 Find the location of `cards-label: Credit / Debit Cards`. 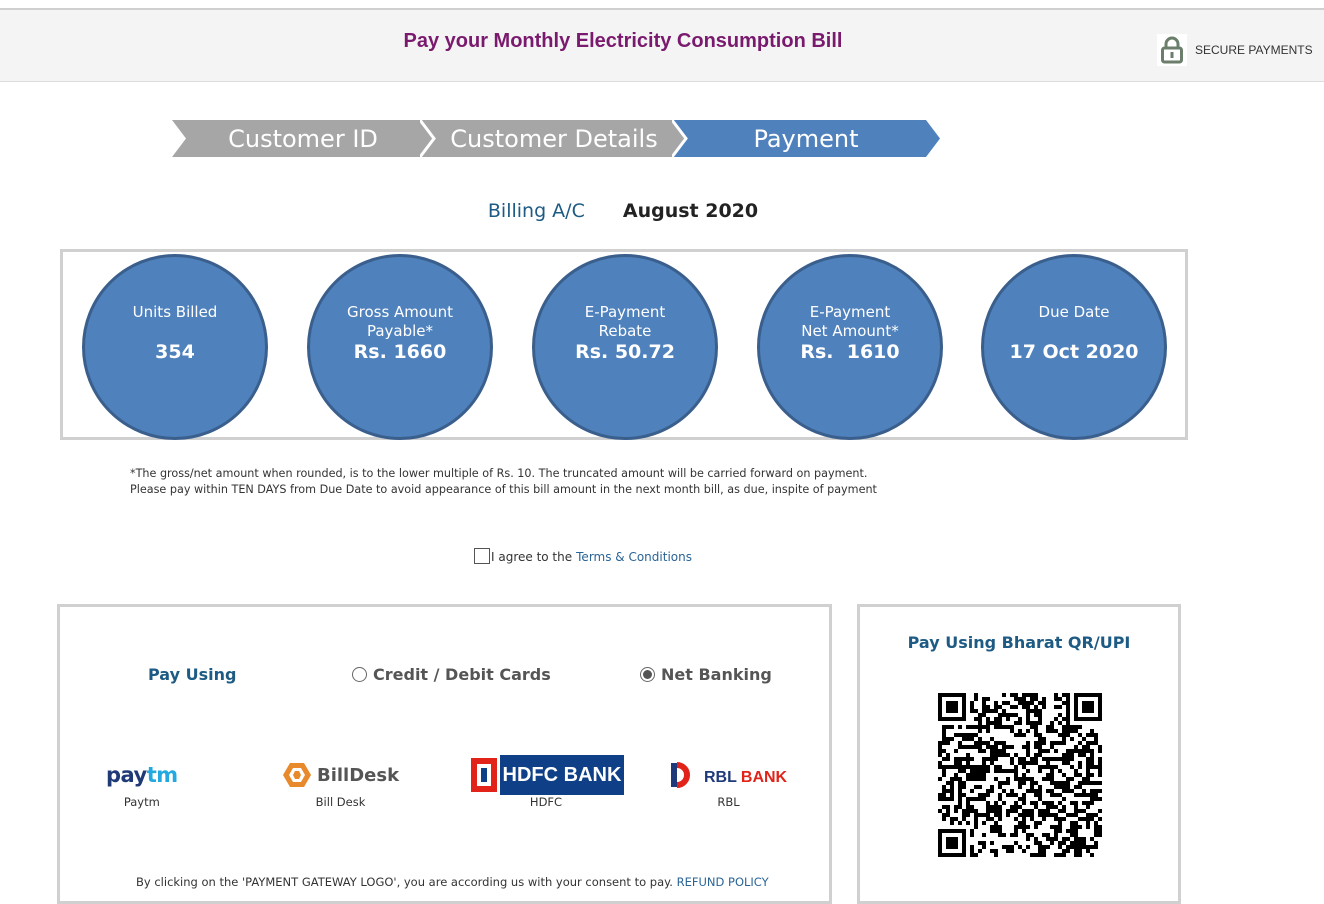

cards-label: Credit / Debit Cards is located at coordinates (462, 674).